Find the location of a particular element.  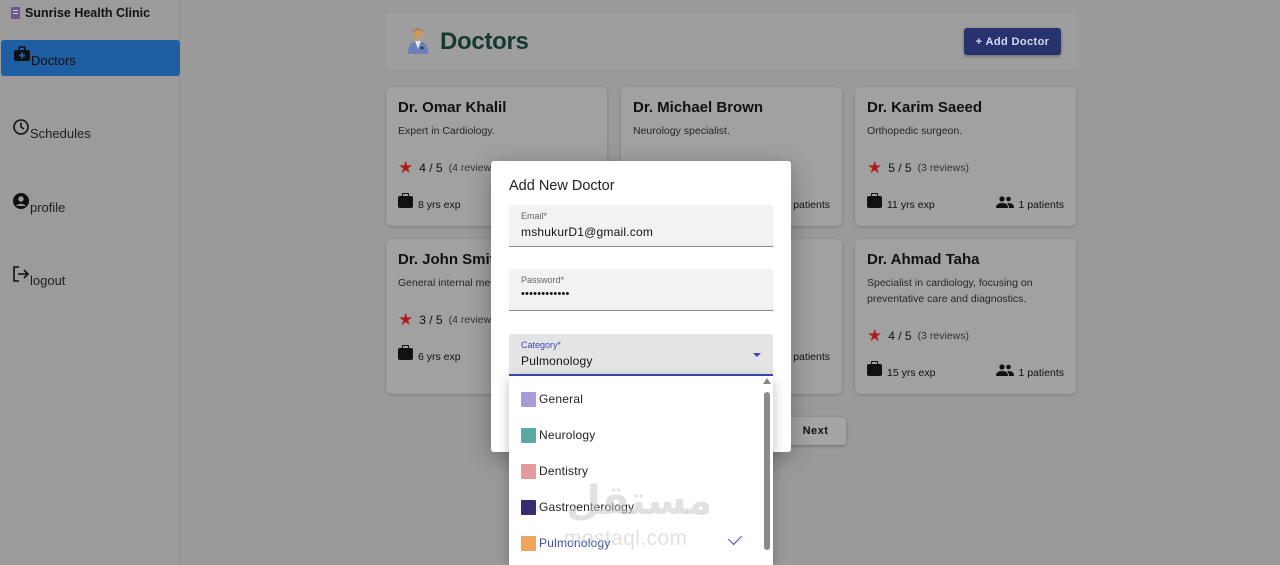

general-category-icon is located at coordinates (528, 399).